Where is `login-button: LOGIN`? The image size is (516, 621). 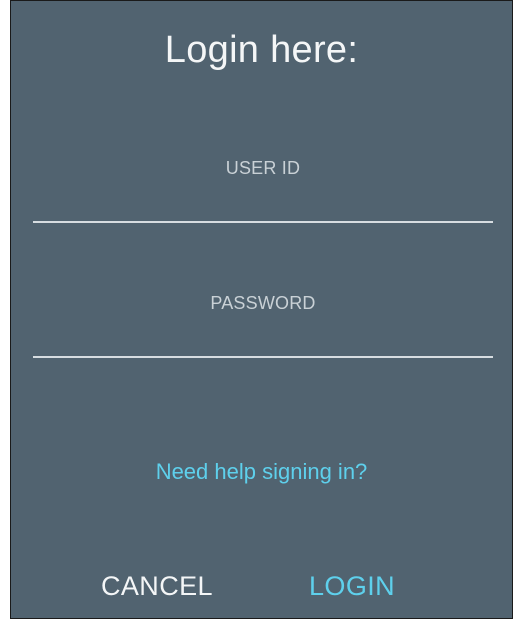 login-button: LOGIN is located at coordinates (352, 586).